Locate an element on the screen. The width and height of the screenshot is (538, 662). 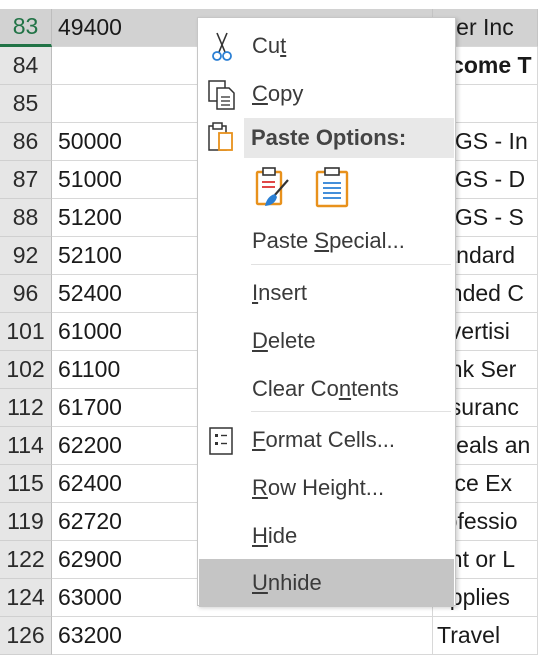
row-header: 126 is located at coordinates (26, 636).